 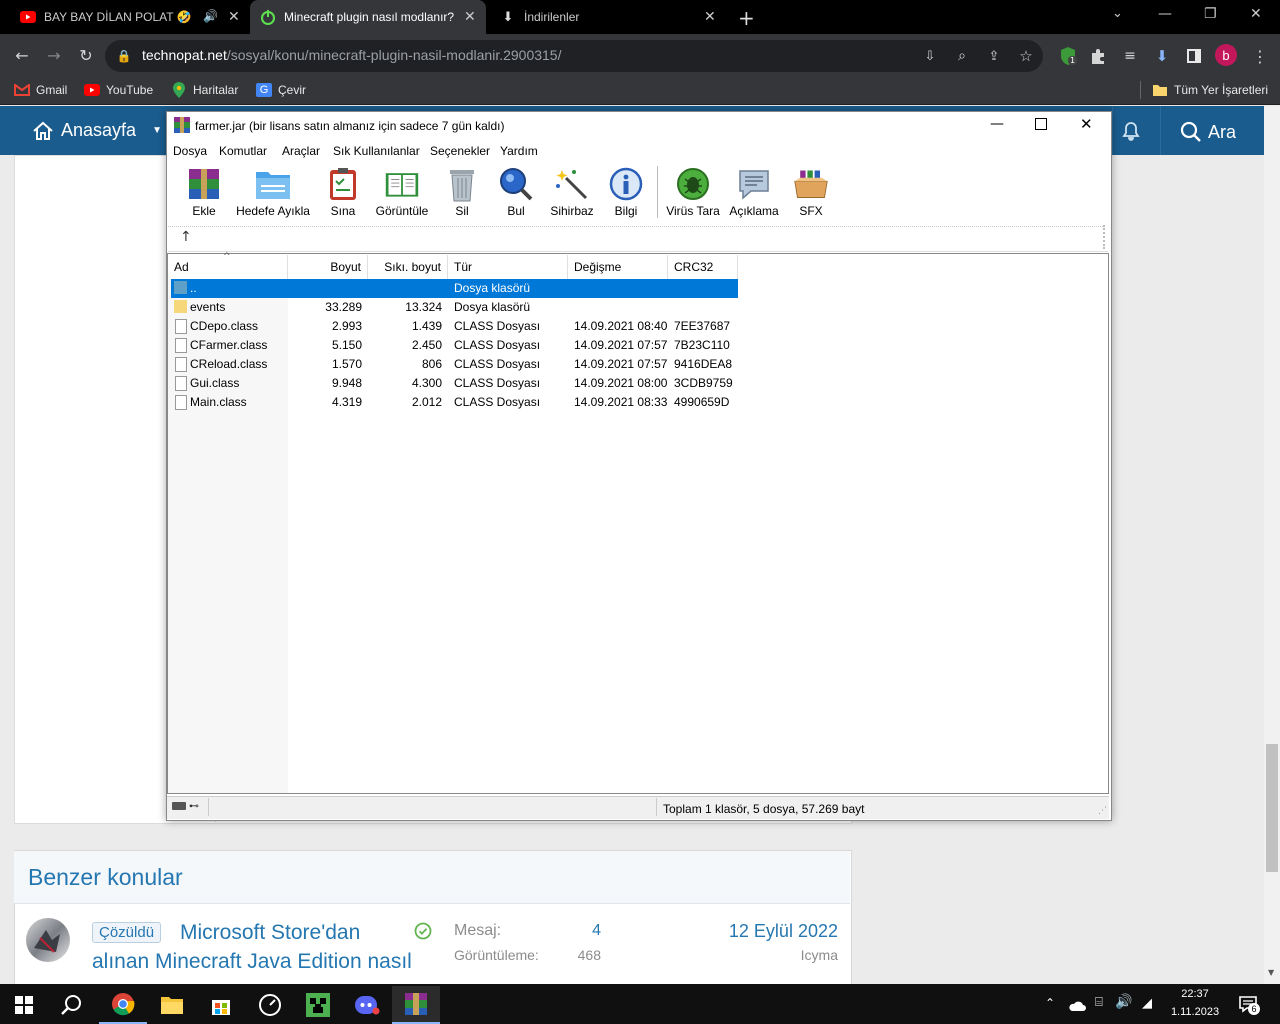 I want to click on nav-home: Anasayfa ▼, so click(x=97, y=130).